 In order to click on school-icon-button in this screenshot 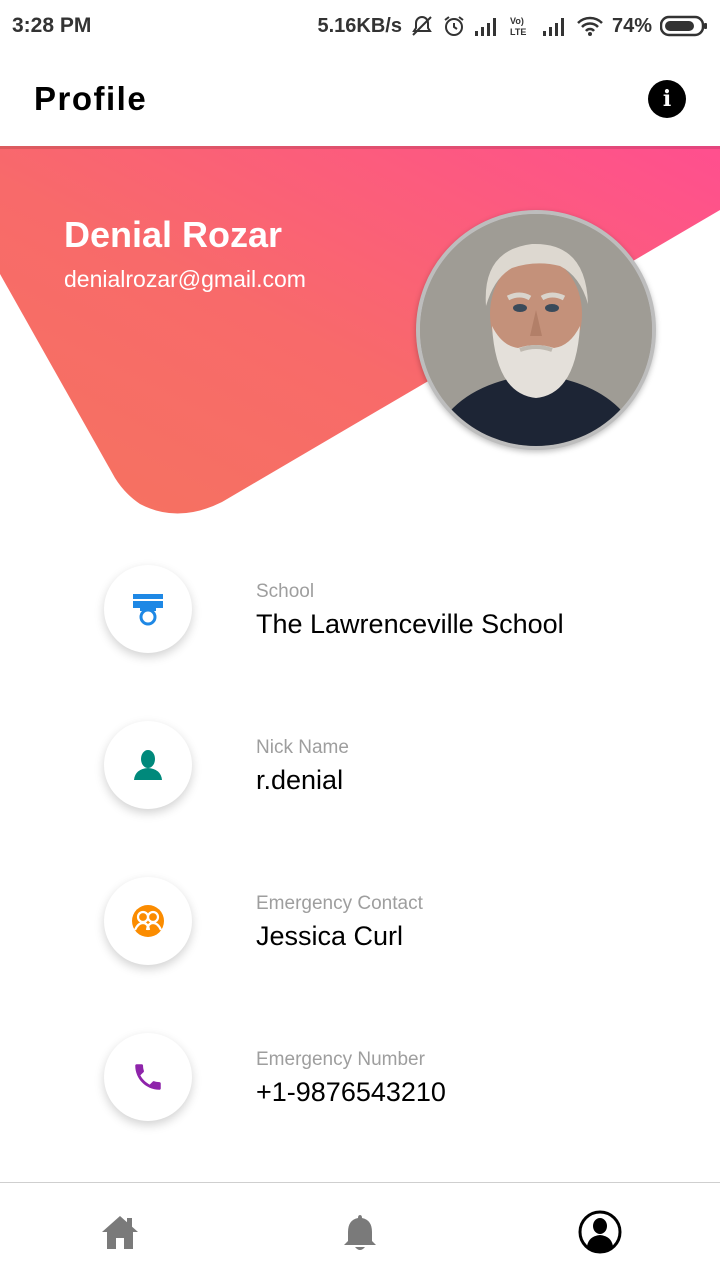, I will do `click(148, 609)`.